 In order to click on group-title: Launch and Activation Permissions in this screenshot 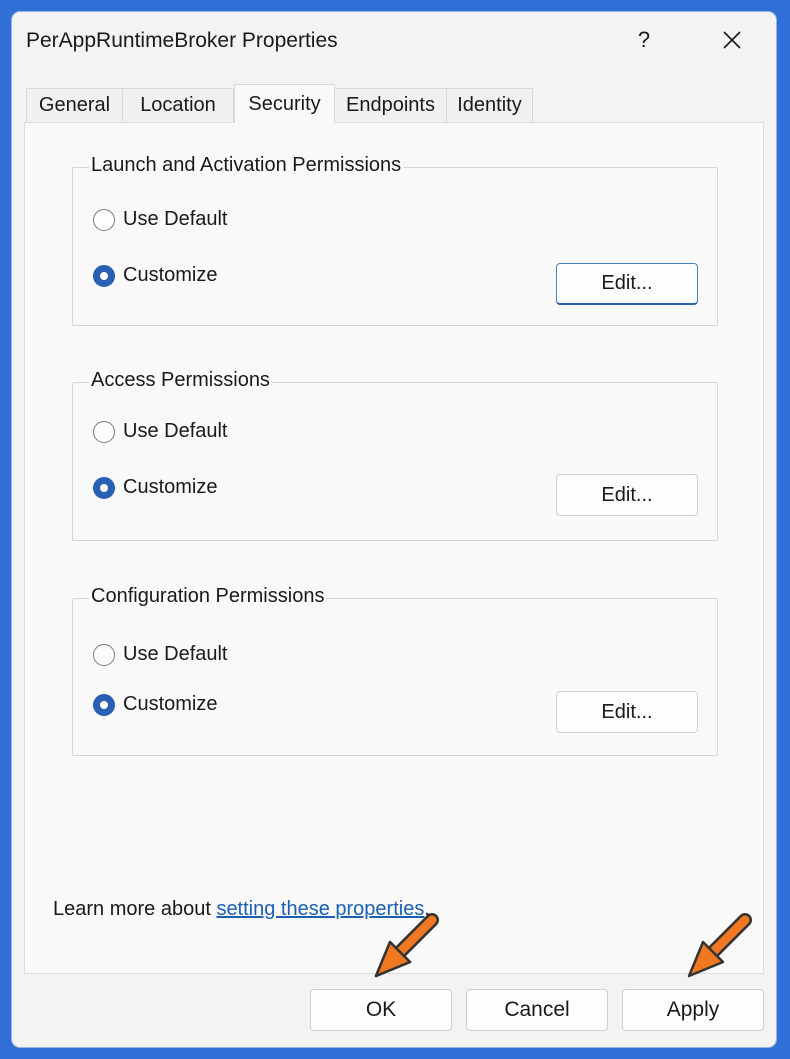, I will do `click(246, 165)`.